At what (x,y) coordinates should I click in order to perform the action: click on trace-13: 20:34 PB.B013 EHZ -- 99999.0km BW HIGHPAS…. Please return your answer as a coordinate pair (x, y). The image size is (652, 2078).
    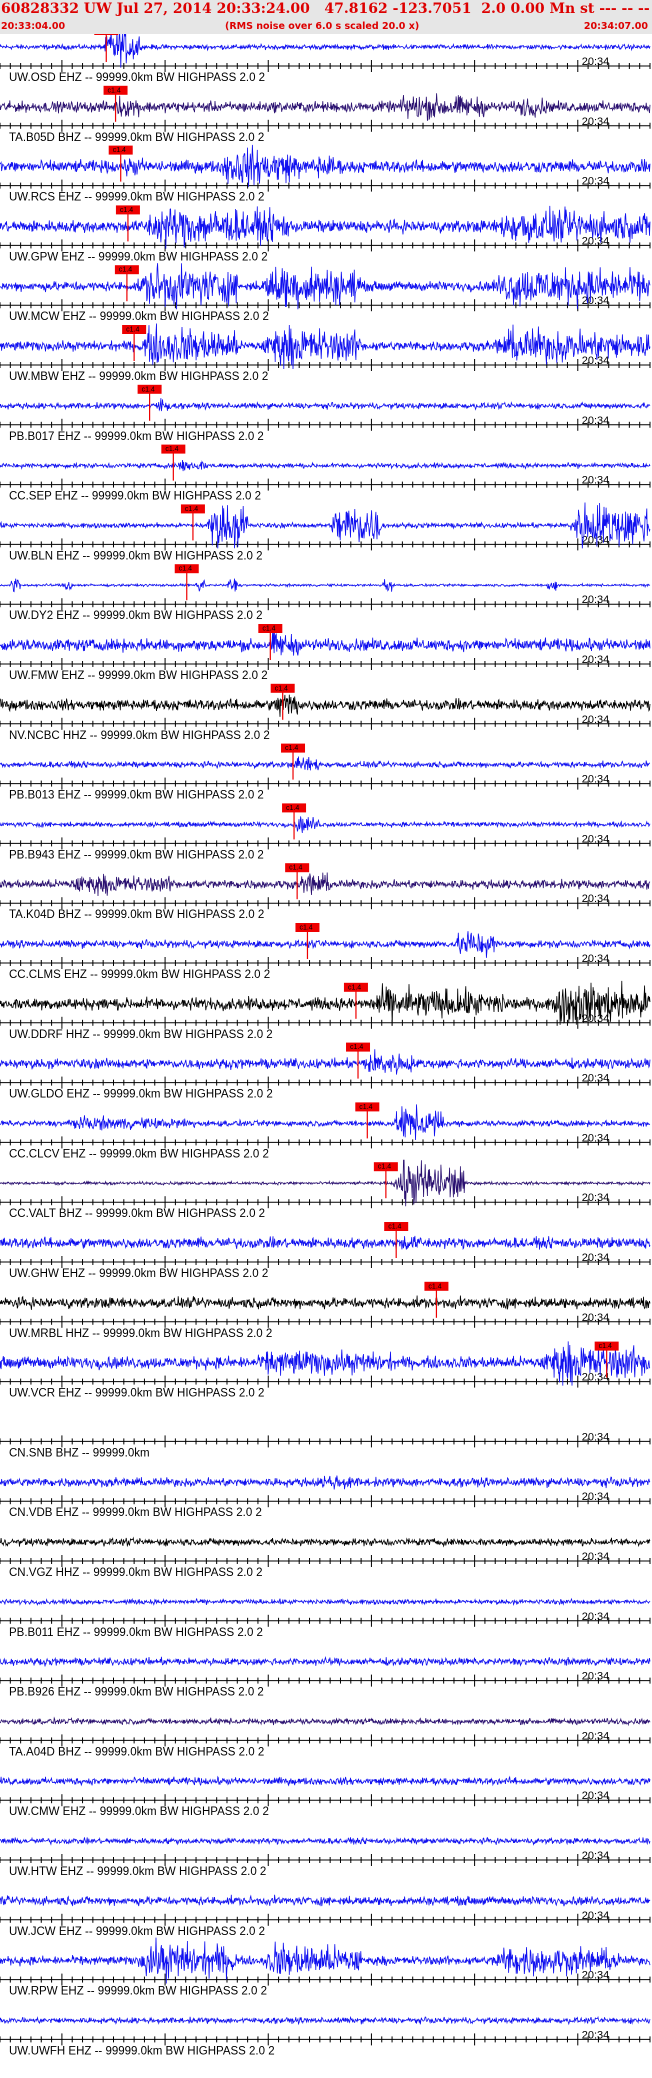
    Looking at the image, I should click on (325, 772).